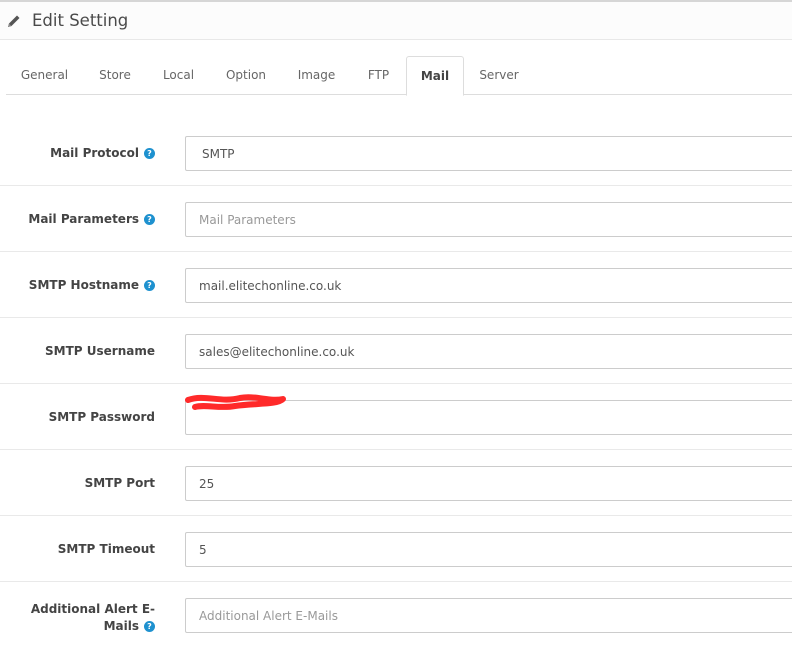  Describe the element at coordinates (435, 76) in the screenshot. I see `tab-mail: Mail` at that location.